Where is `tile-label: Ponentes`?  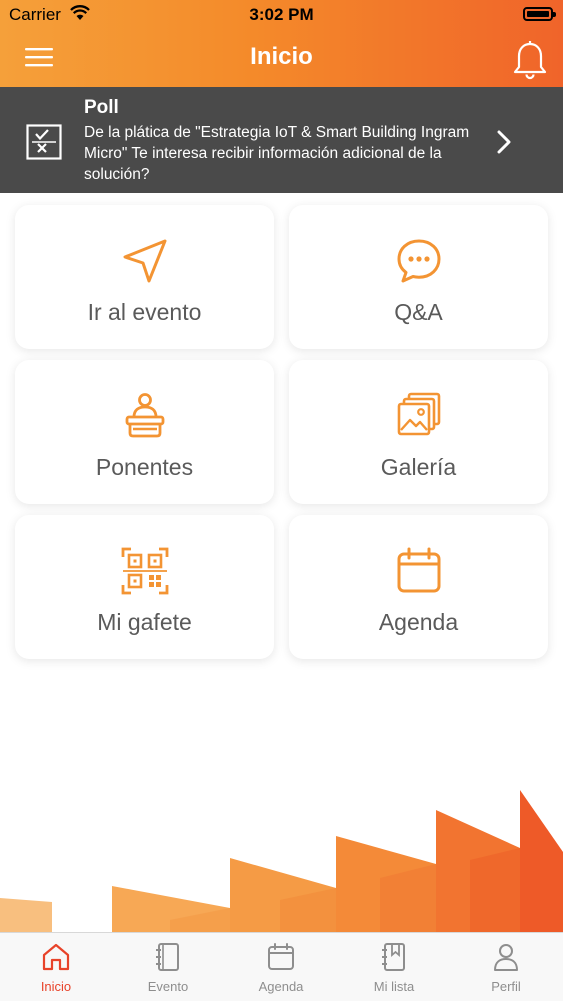
tile-label: Ponentes is located at coordinates (144, 467).